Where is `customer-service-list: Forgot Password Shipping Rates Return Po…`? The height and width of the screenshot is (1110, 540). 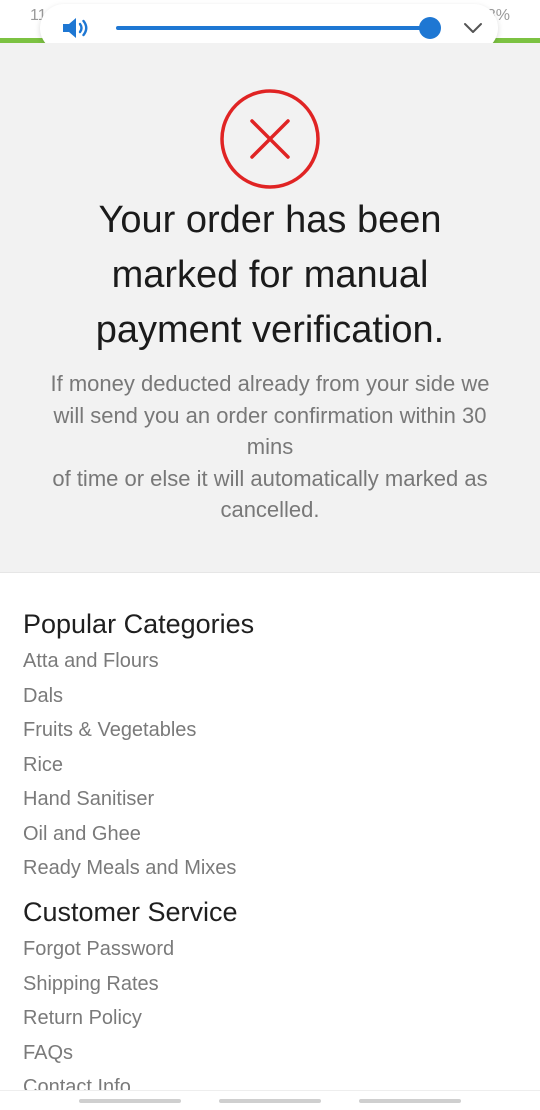 customer-service-list: Forgot Password Shipping Rates Return Po… is located at coordinates (98, 1018).